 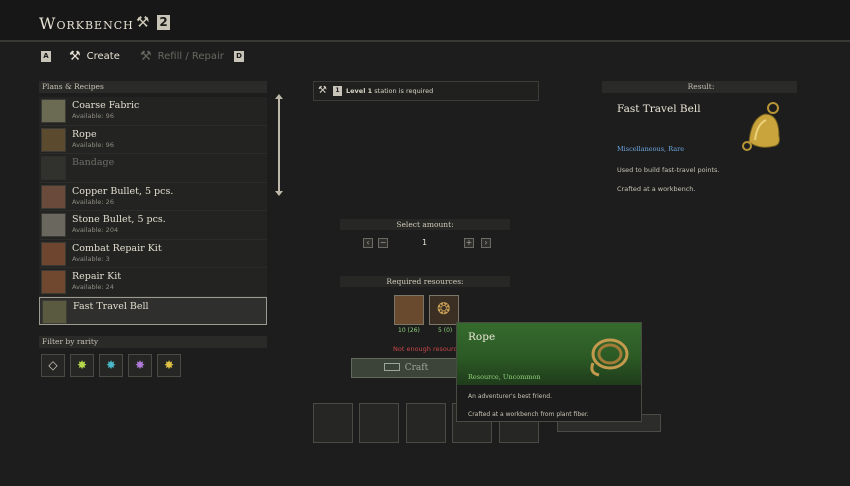 I want to click on page-title: Workbench, so click(x=86, y=23).